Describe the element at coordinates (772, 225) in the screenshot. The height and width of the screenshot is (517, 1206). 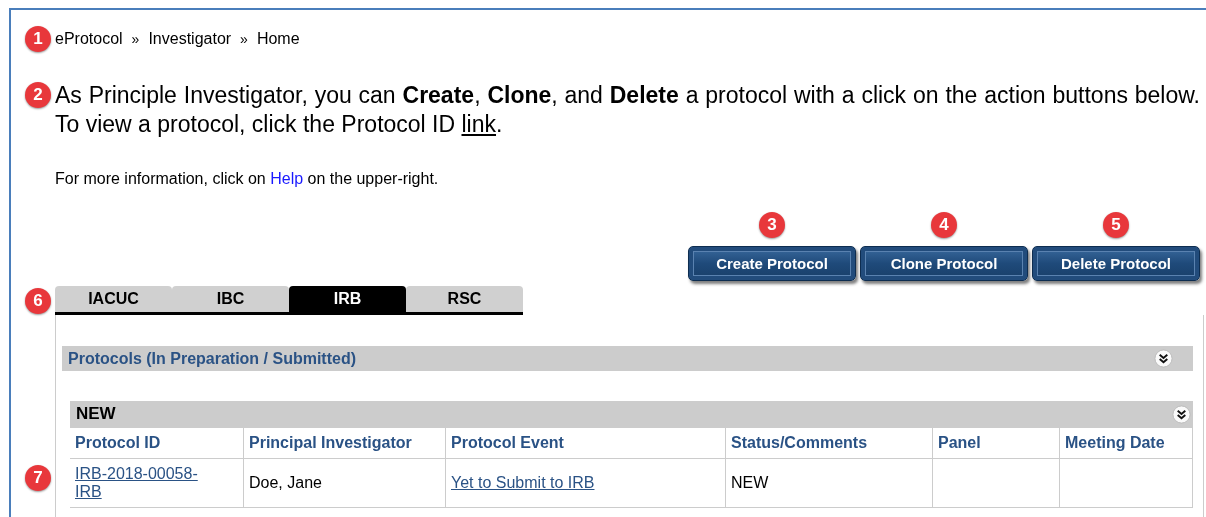
I see `callout-number: 3` at that location.